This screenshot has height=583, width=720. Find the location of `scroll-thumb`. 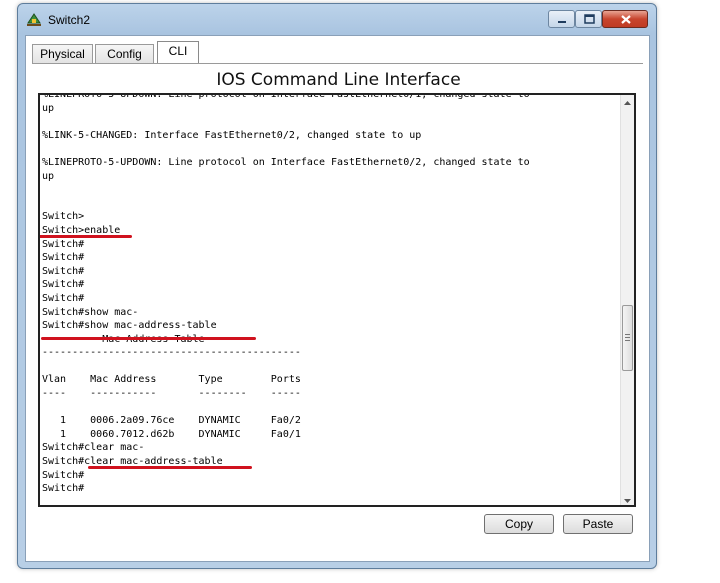

scroll-thumb is located at coordinates (627, 338).